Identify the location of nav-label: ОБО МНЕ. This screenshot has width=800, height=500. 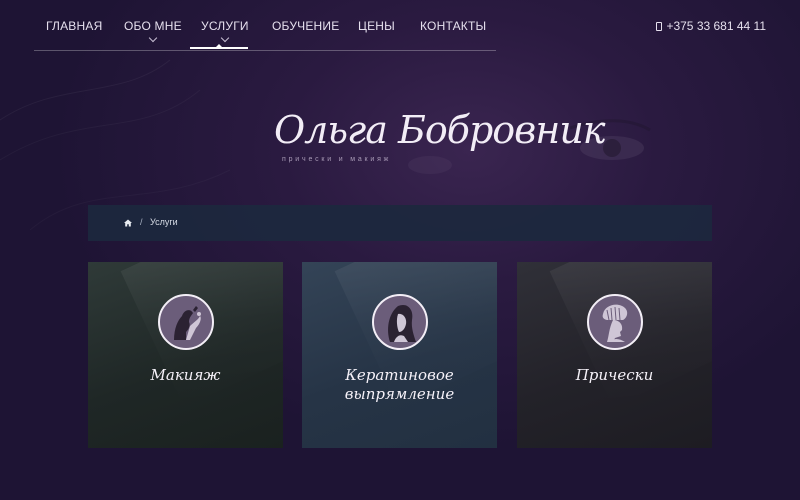
(153, 26).